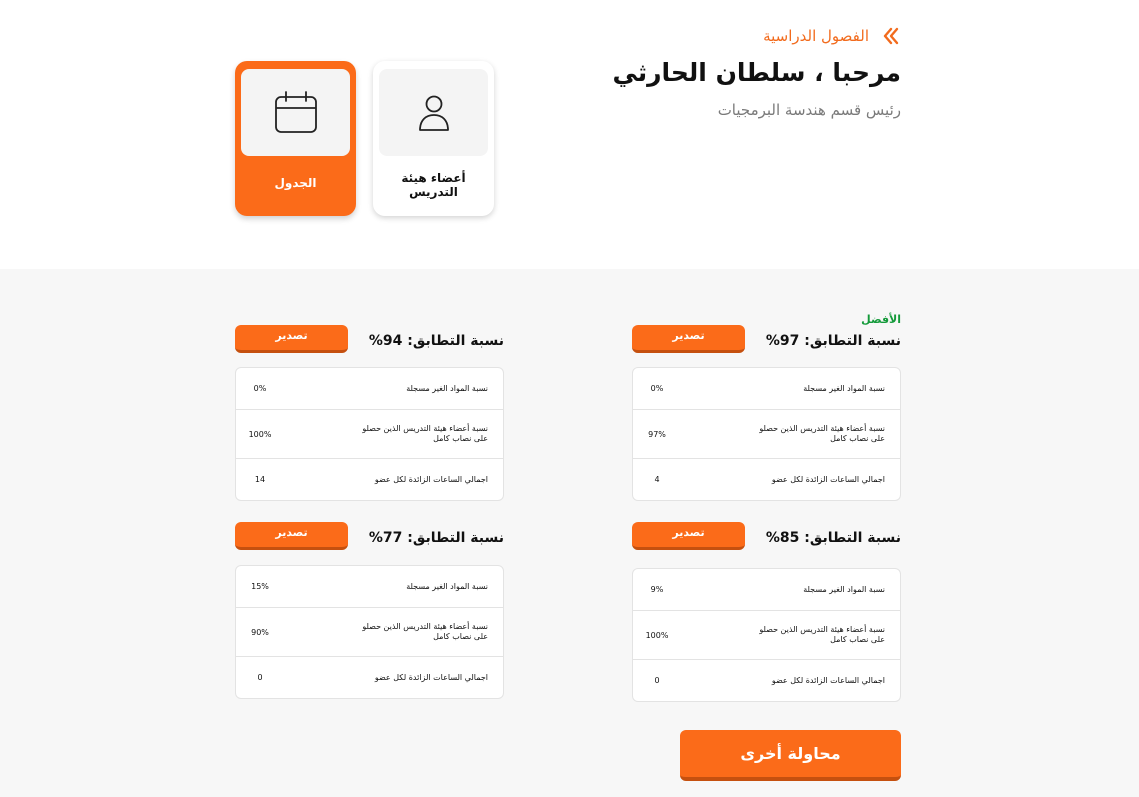 This screenshot has height=797, width=1139. I want to click on page-title: مرحبا ، سلطان الحارثي, so click(756, 72).